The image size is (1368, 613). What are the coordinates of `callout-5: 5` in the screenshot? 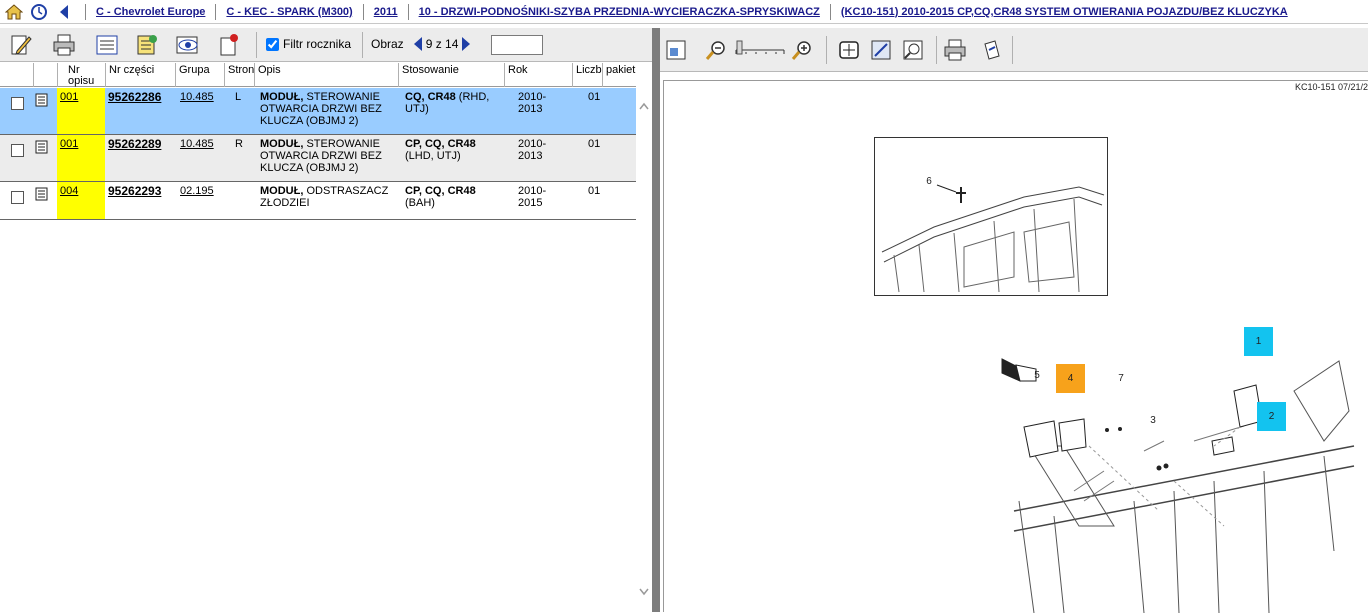 It's located at (1037, 375).